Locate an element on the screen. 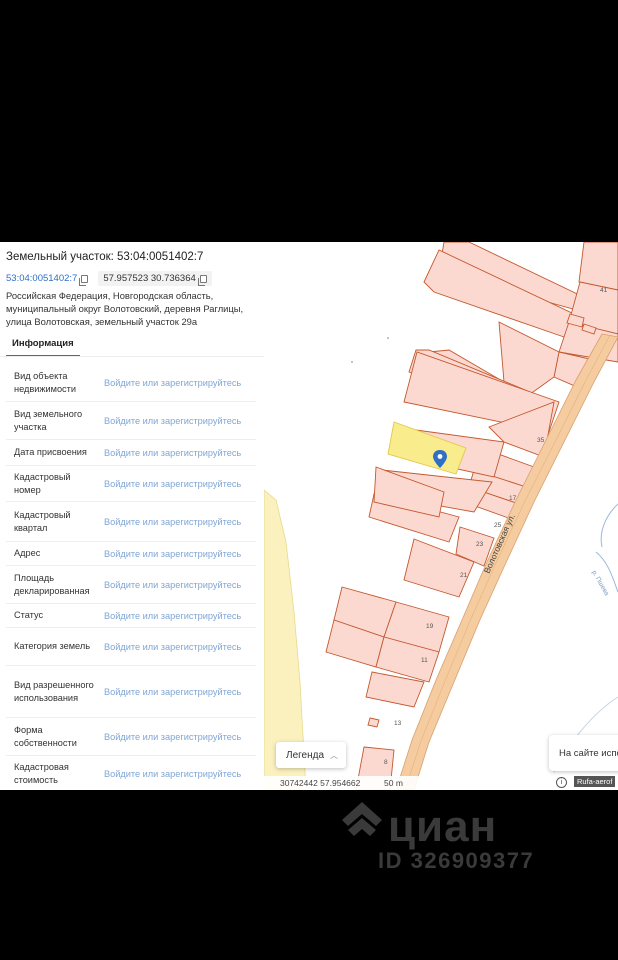  row-label: Дата присвоения is located at coordinates (50, 452).